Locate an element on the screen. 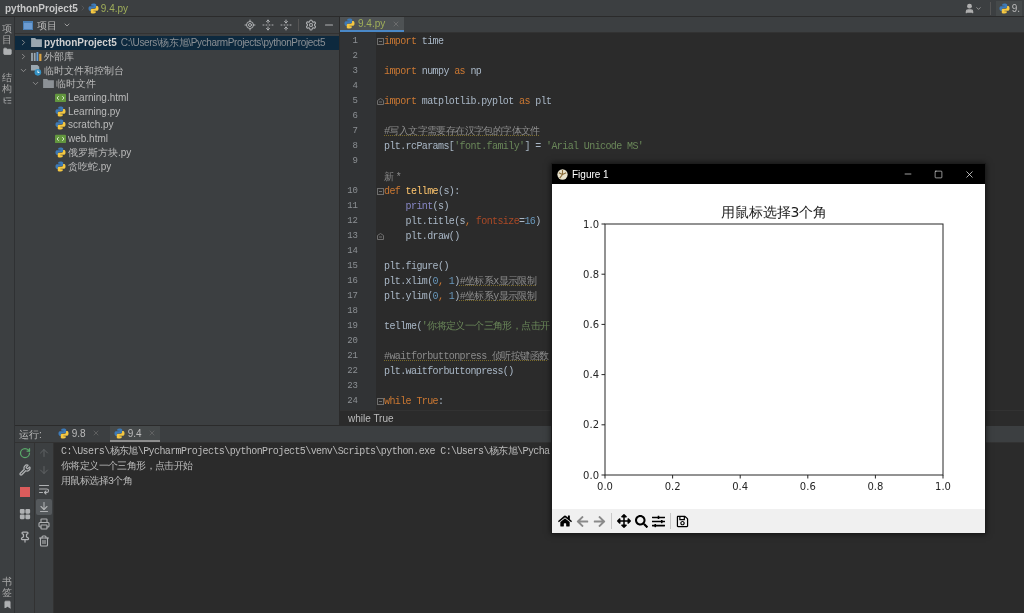 This screenshot has width=1024, height=613. line-number: 2 is located at coordinates (355, 56).